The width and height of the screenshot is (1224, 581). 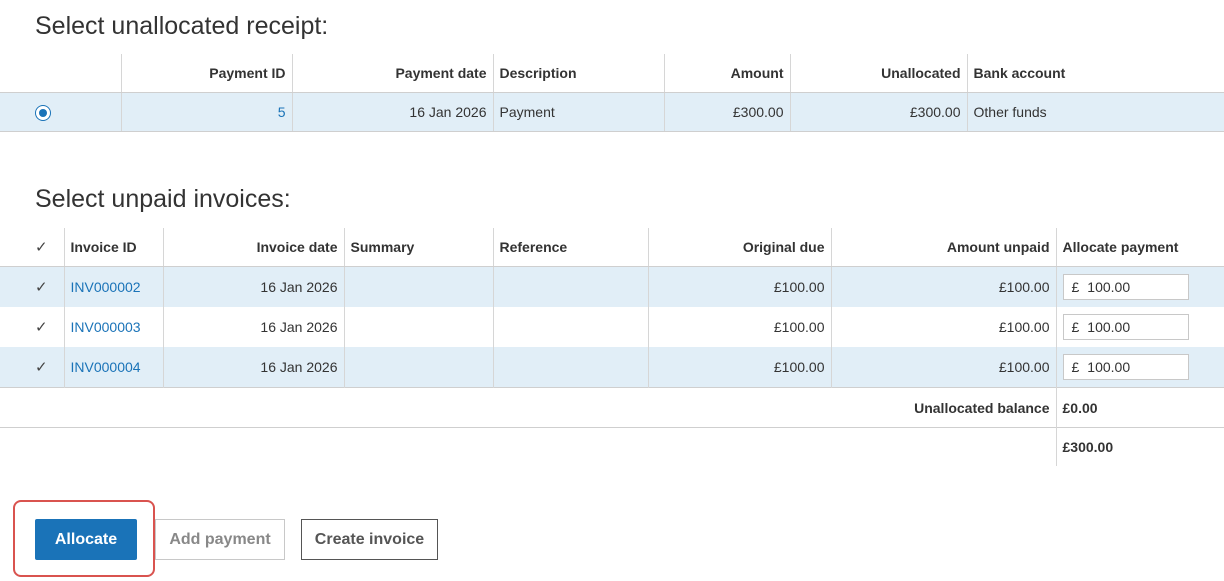 What do you see at coordinates (944, 247) in the screenshot?
I see `col-amount-unpaid: Amount unpaid` at bounding box center [944, 247].